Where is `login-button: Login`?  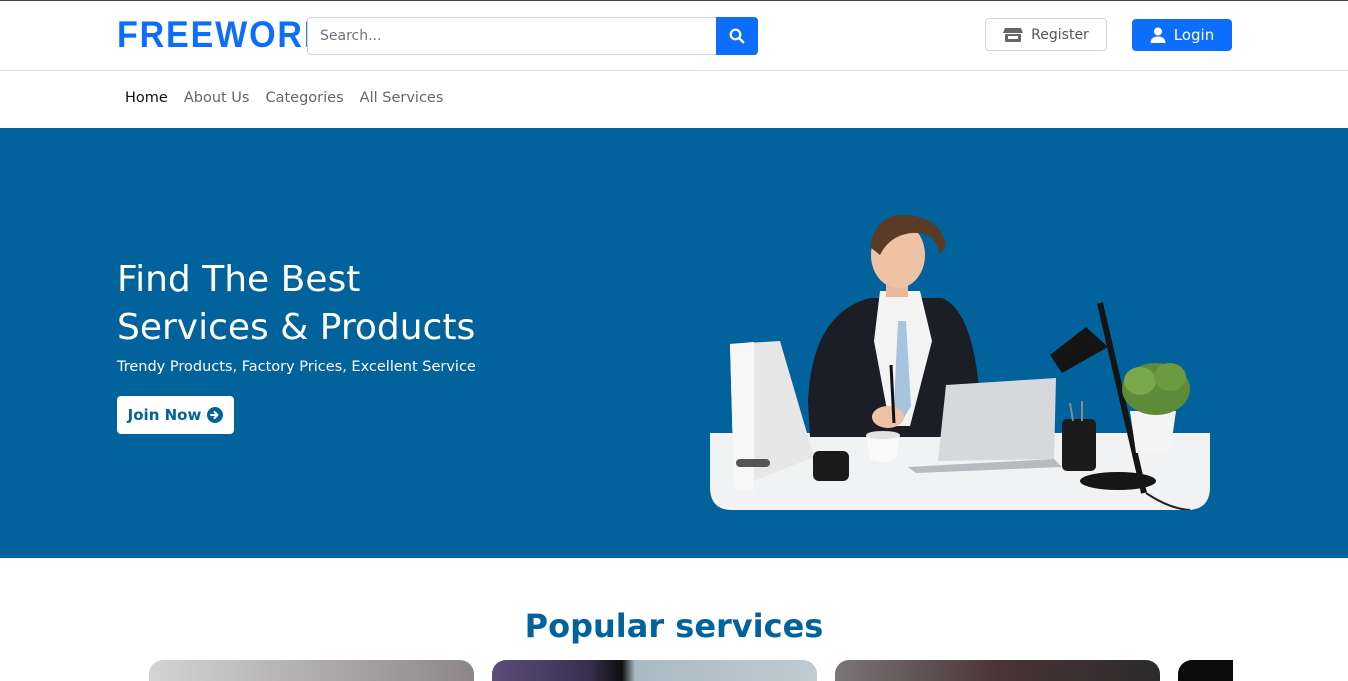
login-button: Login is located at coordinates (1182, 35).